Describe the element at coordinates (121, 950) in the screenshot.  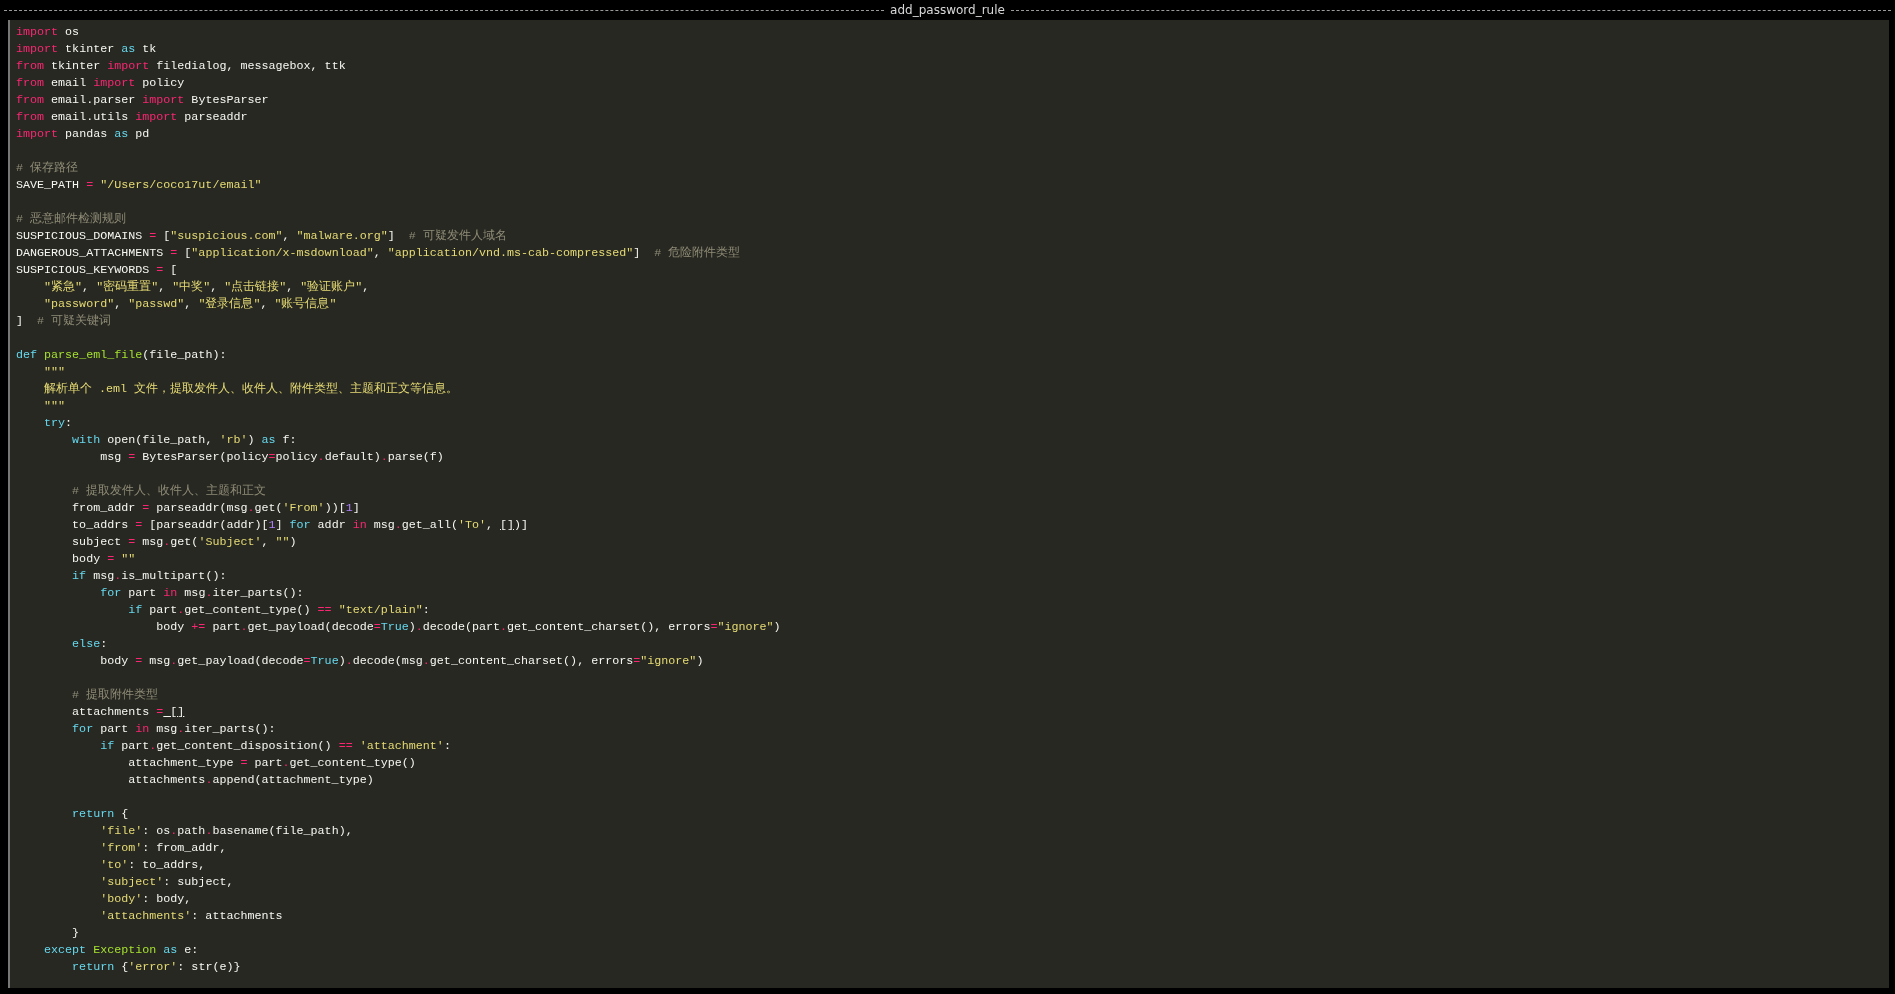
I see `code-line: except Exception as e:` at that location.